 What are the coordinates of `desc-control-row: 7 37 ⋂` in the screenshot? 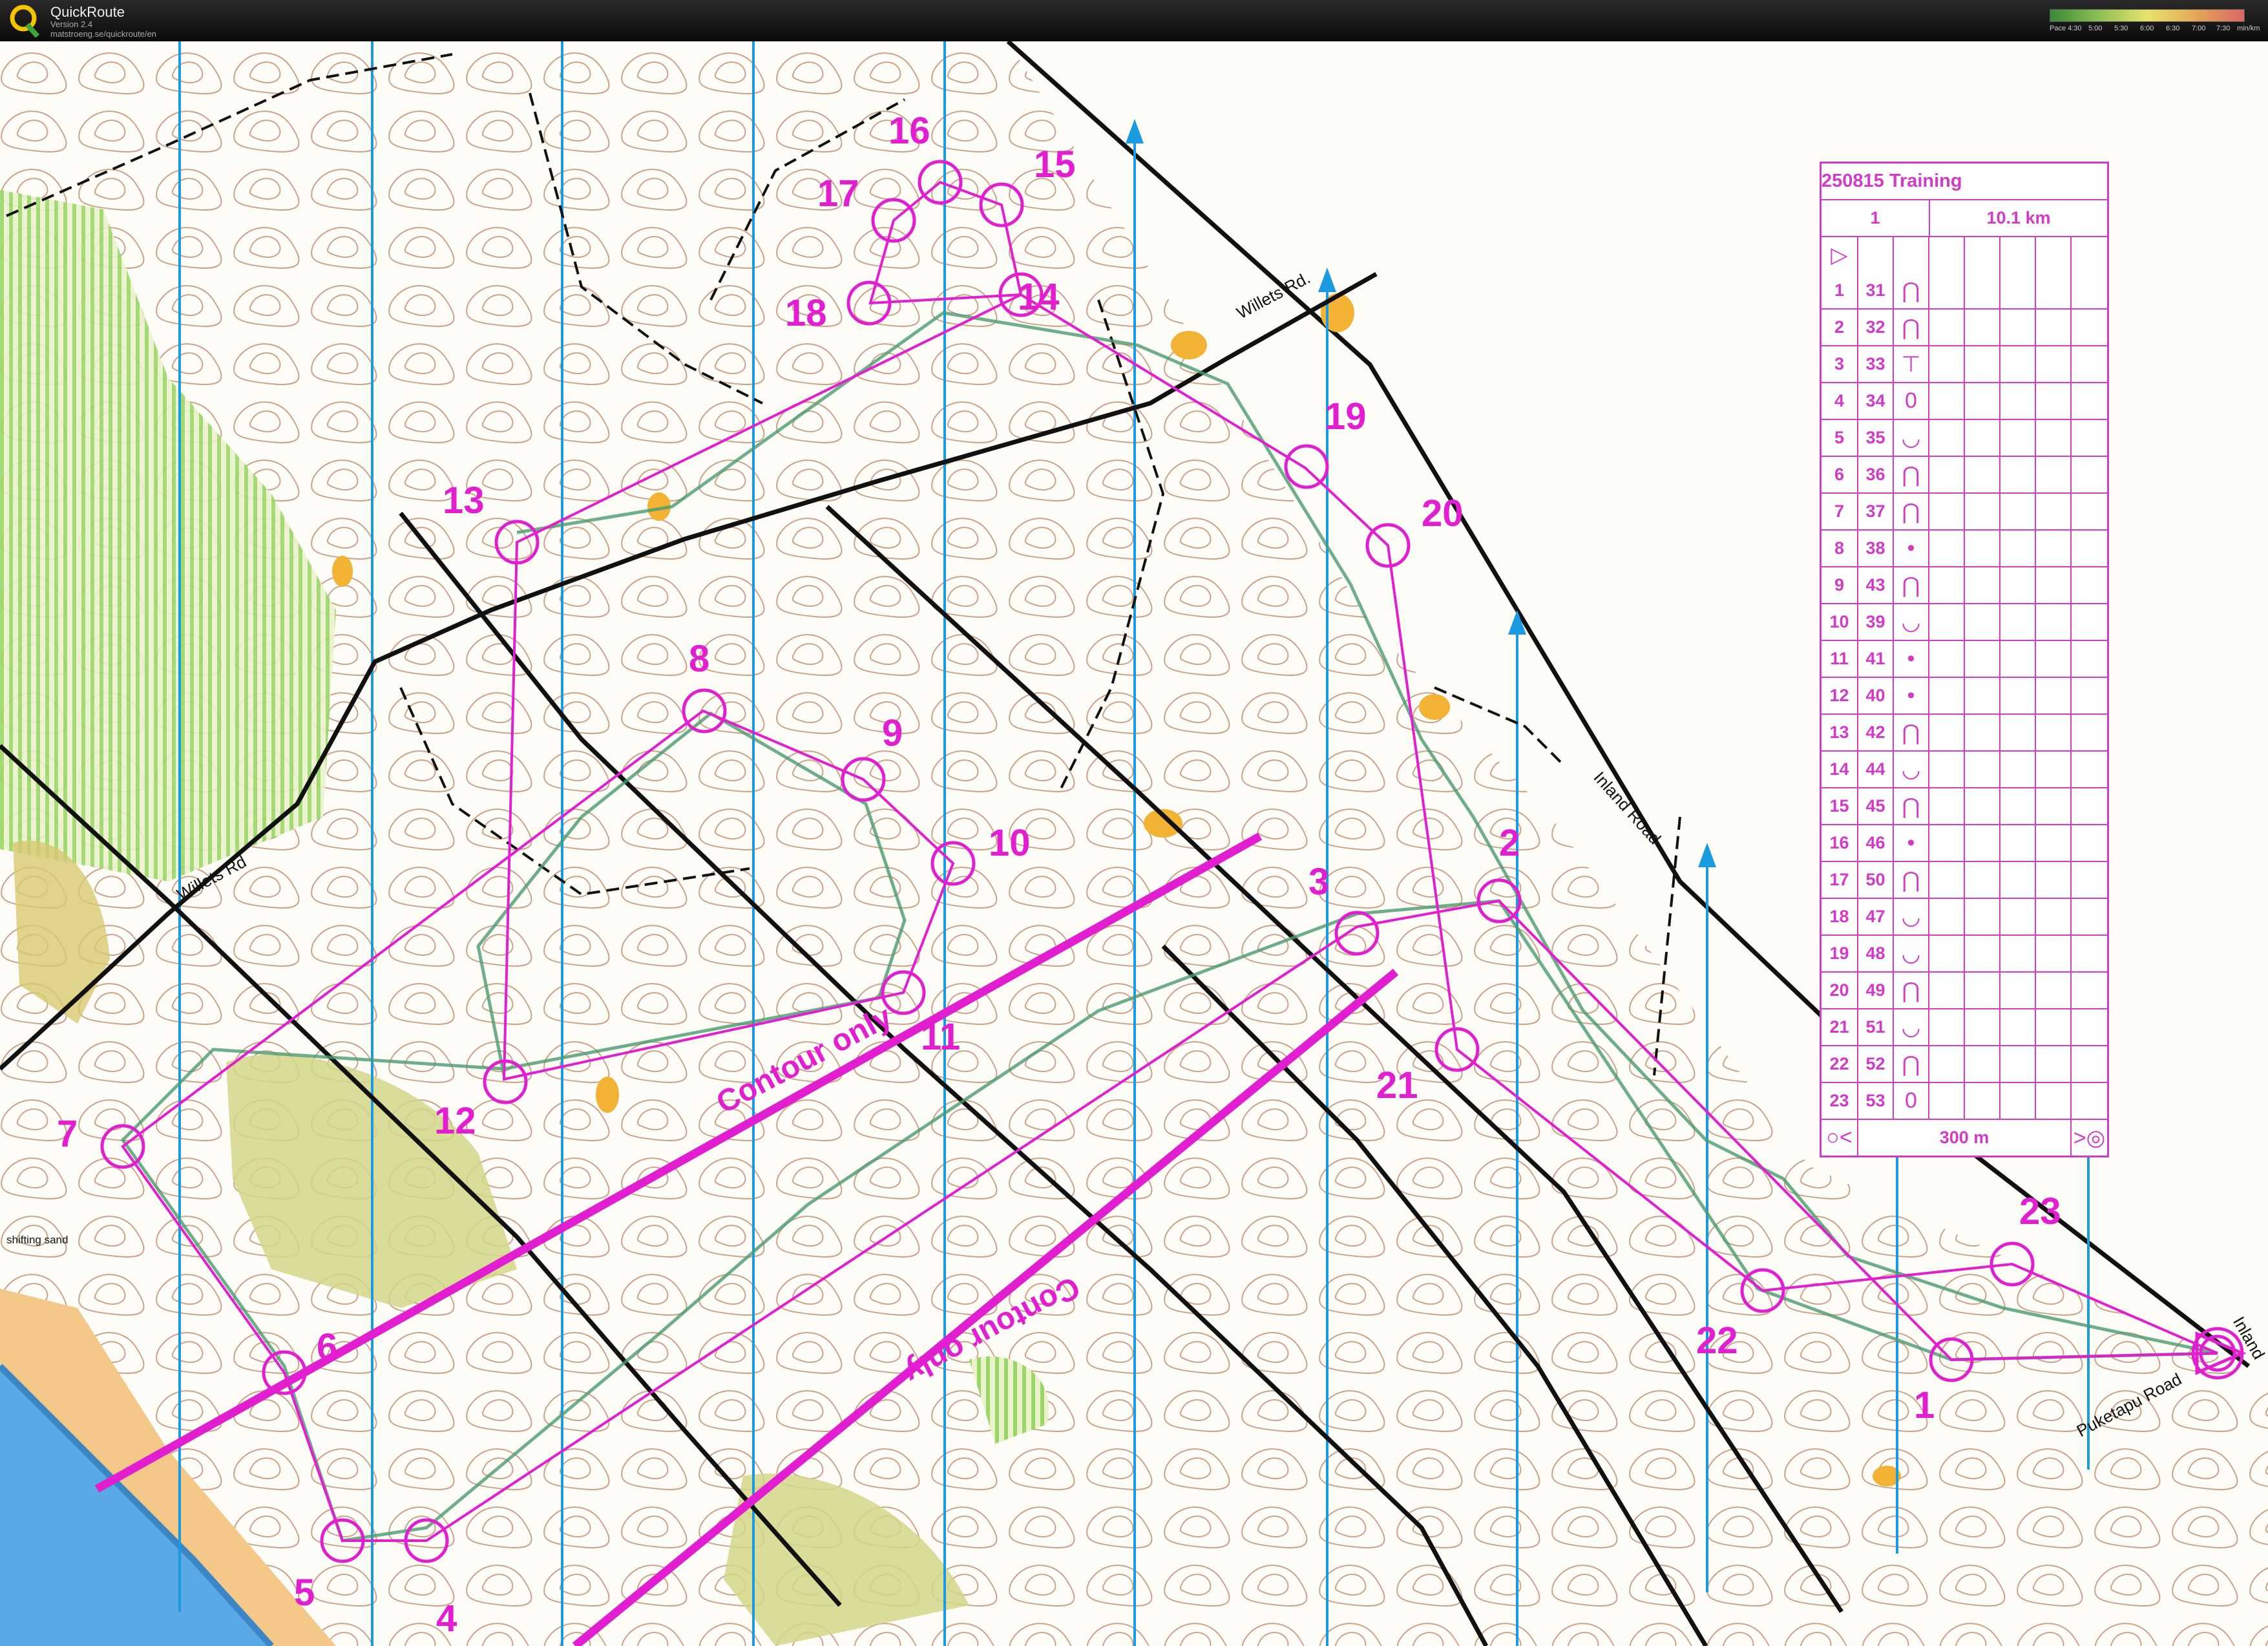 It's located at (1965, 510).